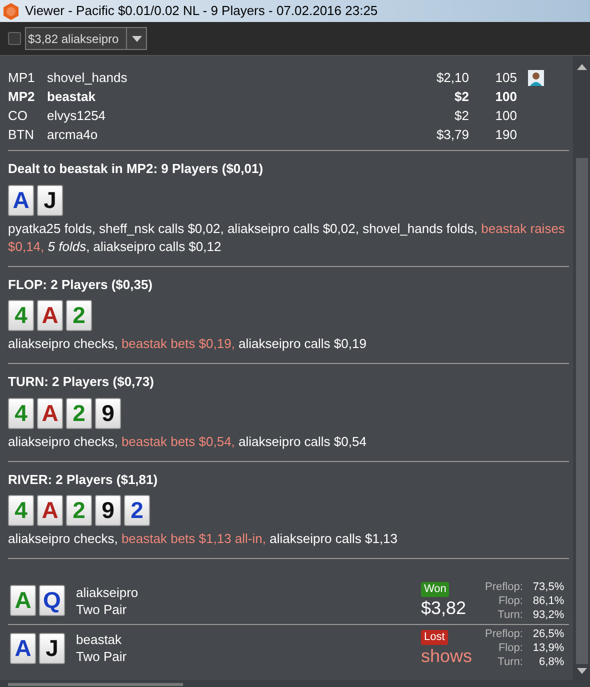 This screenshot has width=590, height=687. Describe the element at coordinates (81, 285) in the screenshot. I see `street-heading: FLOP: 2 Players ($0,35)` at that location.